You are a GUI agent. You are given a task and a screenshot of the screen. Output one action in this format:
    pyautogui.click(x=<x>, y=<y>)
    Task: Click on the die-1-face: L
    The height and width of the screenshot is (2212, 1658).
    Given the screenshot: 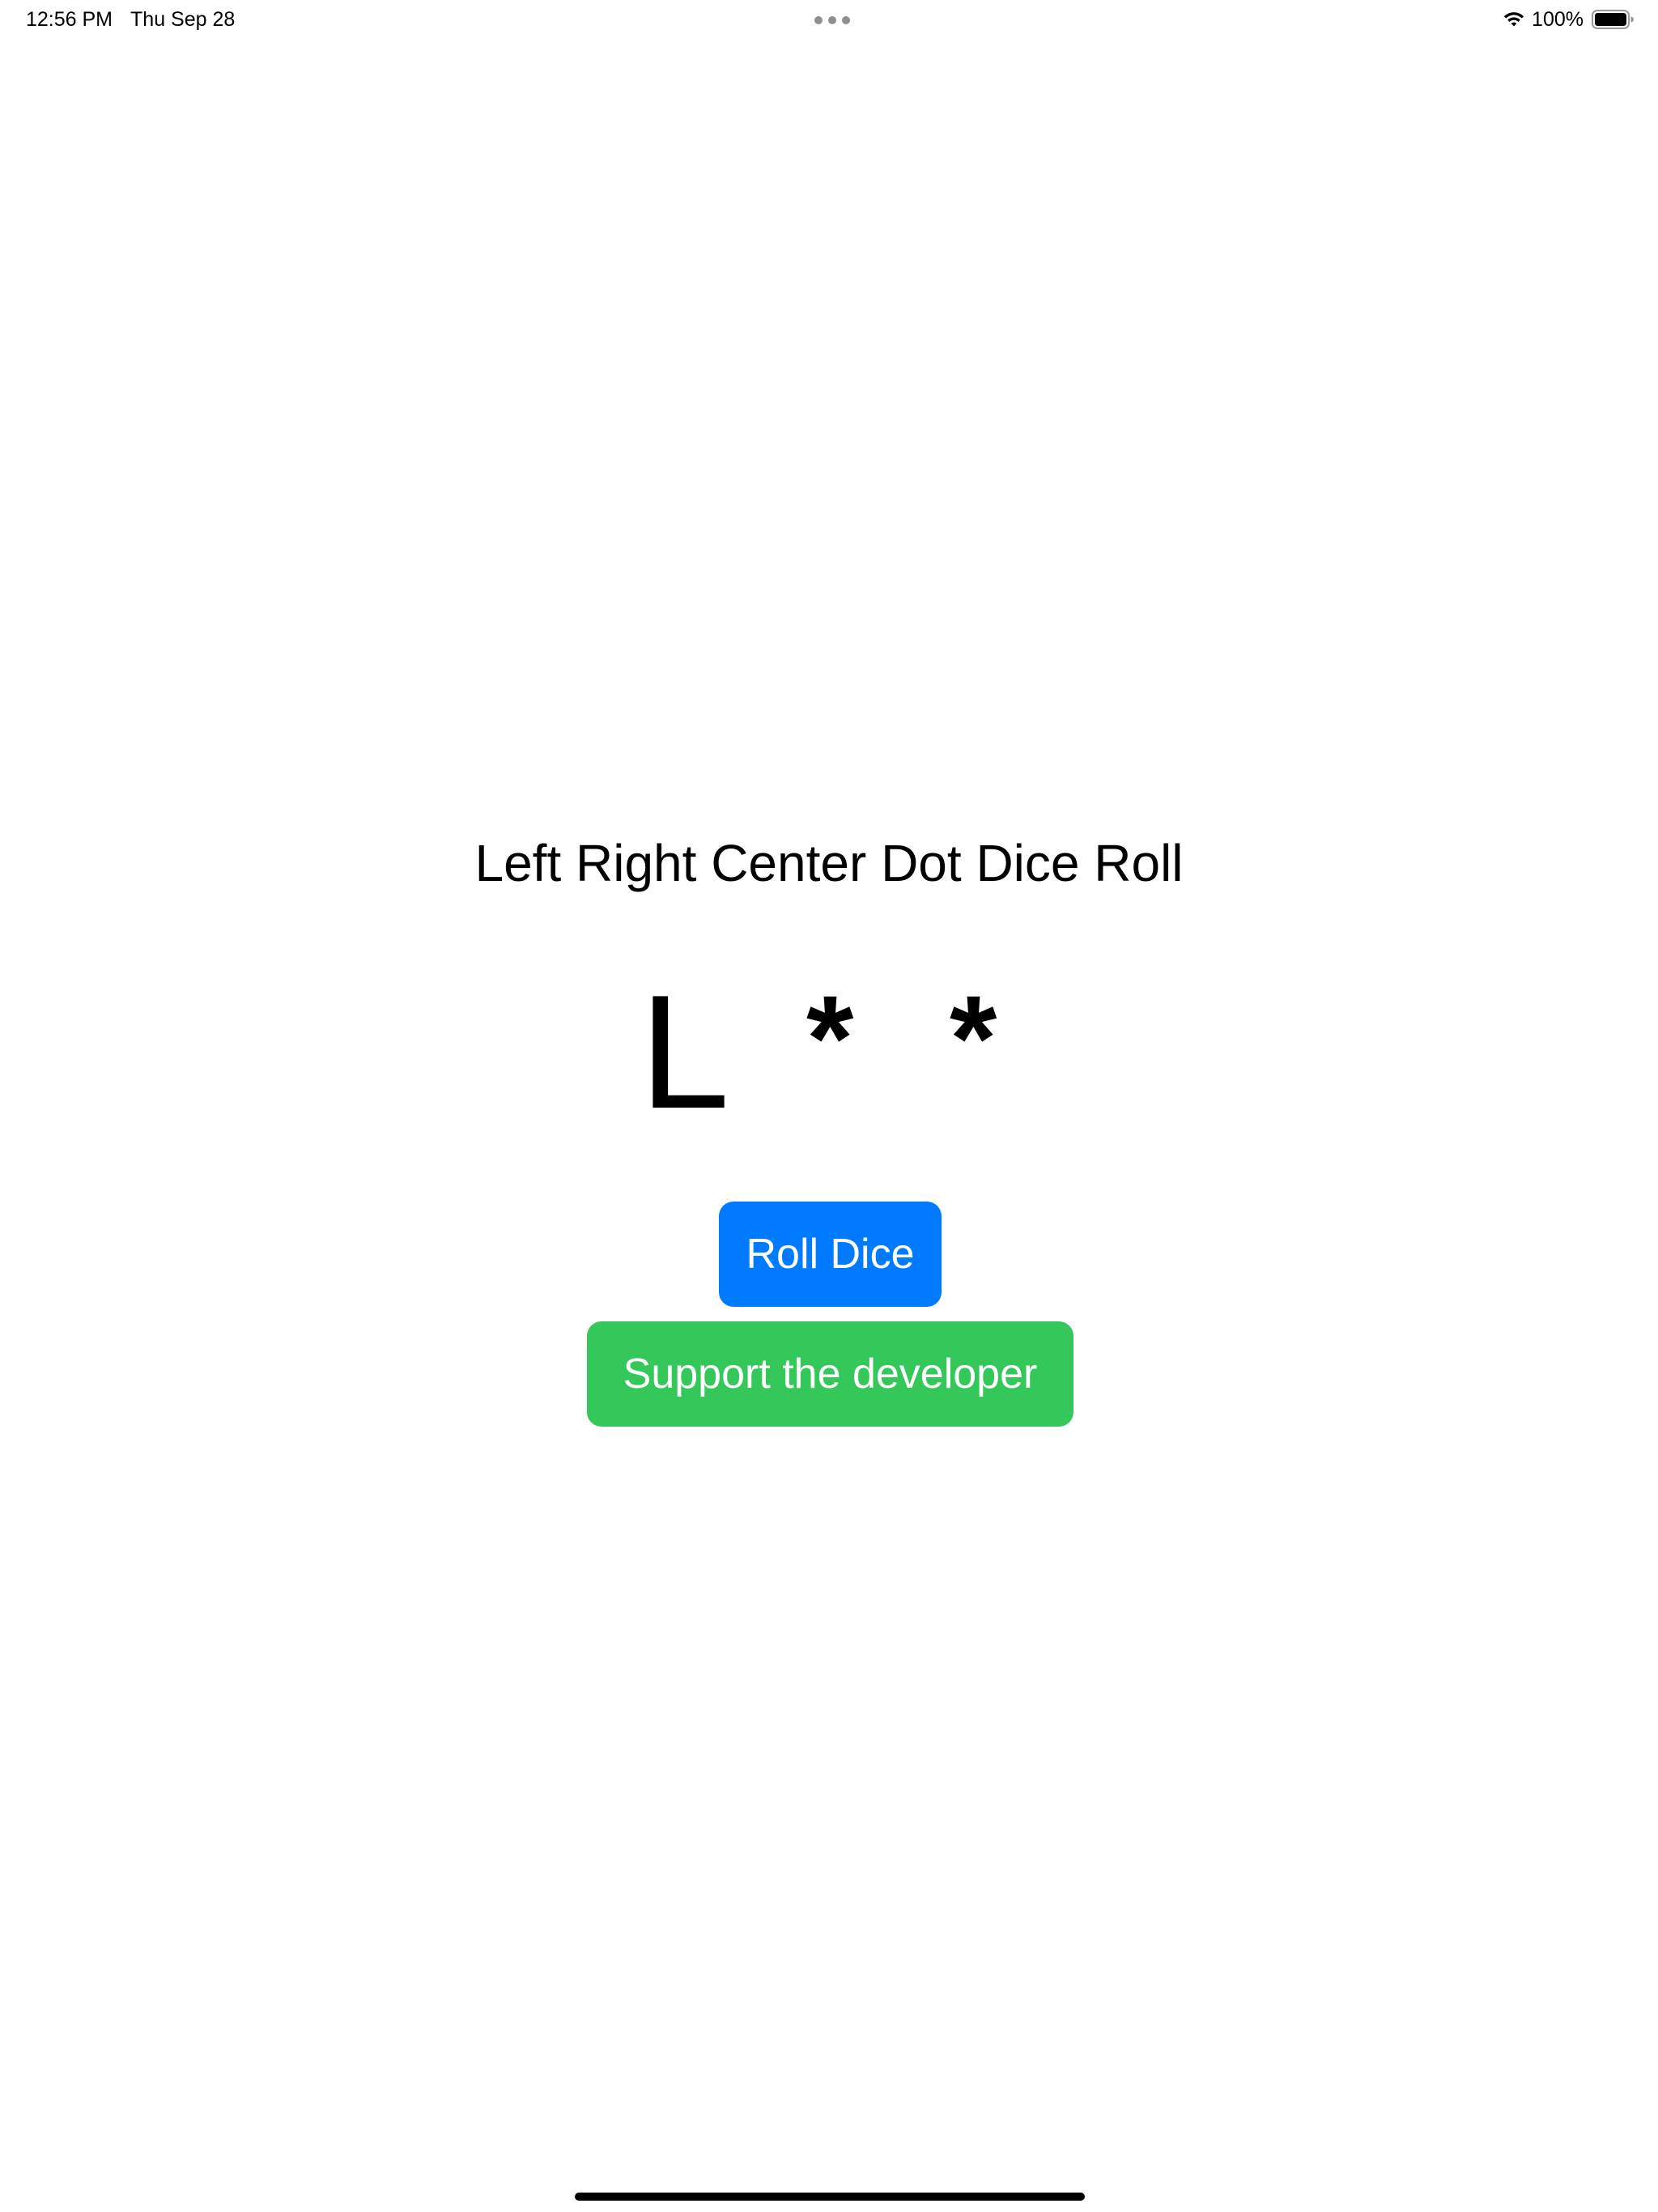 What is the action you would take?
    pyautogui.click(x=685, y=1052)
    